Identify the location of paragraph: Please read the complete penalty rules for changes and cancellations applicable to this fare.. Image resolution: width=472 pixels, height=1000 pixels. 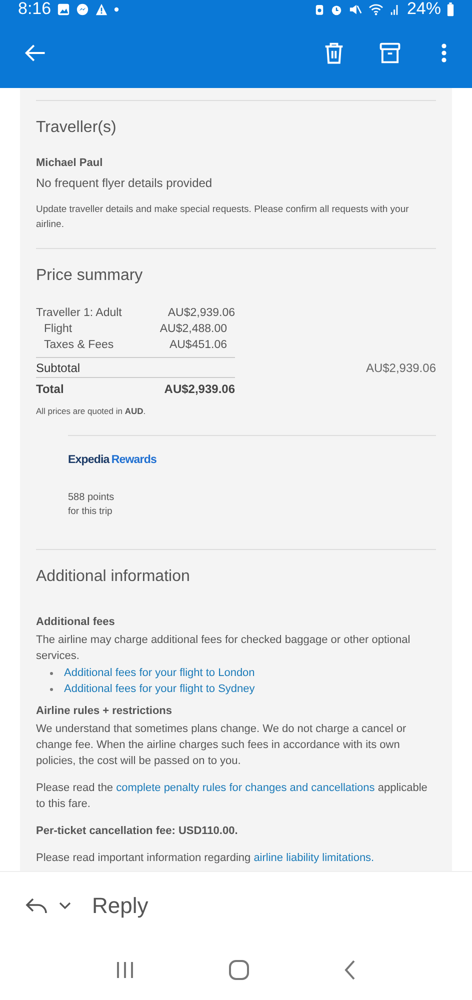
(232, 796).